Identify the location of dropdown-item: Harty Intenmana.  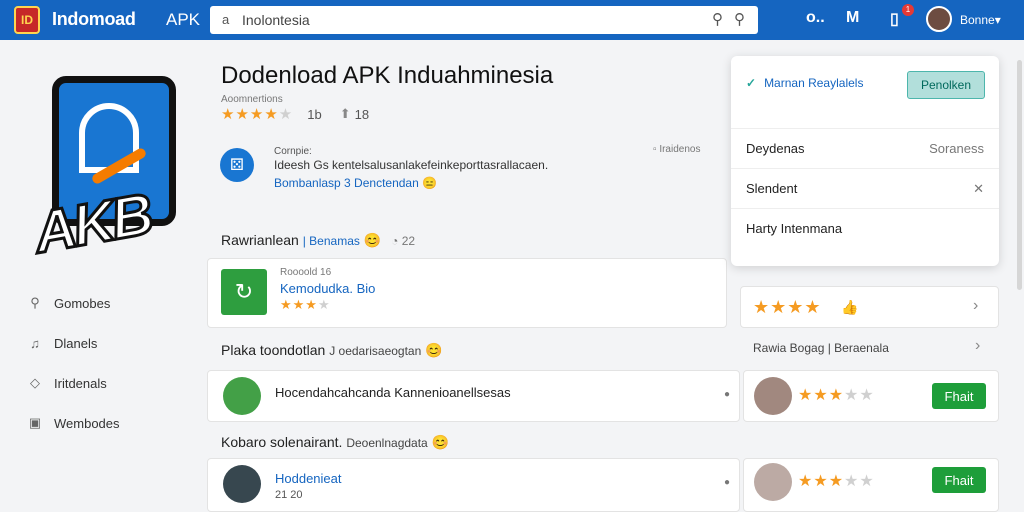
(865, 228).